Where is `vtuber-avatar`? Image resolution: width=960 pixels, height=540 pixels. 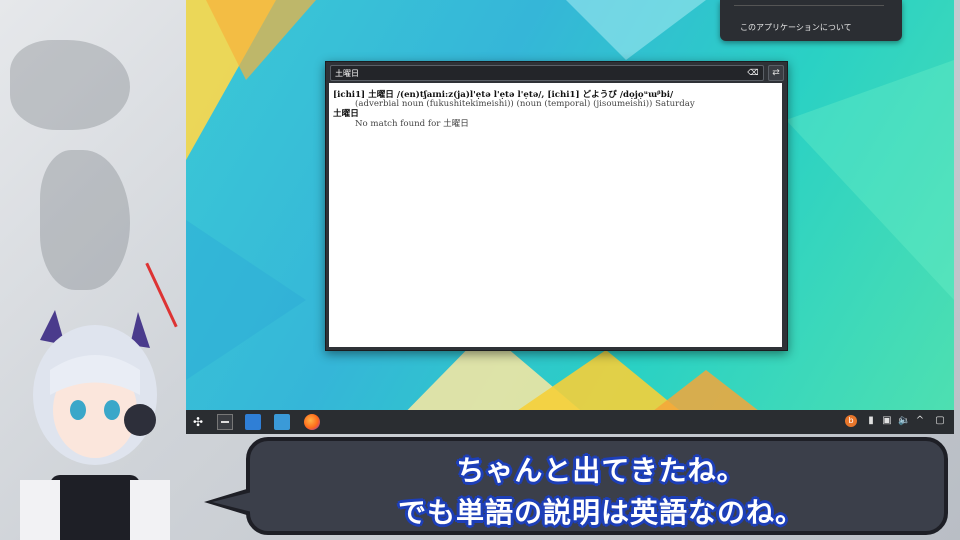
vtuber-avatar is located at coordinates (95, 425).